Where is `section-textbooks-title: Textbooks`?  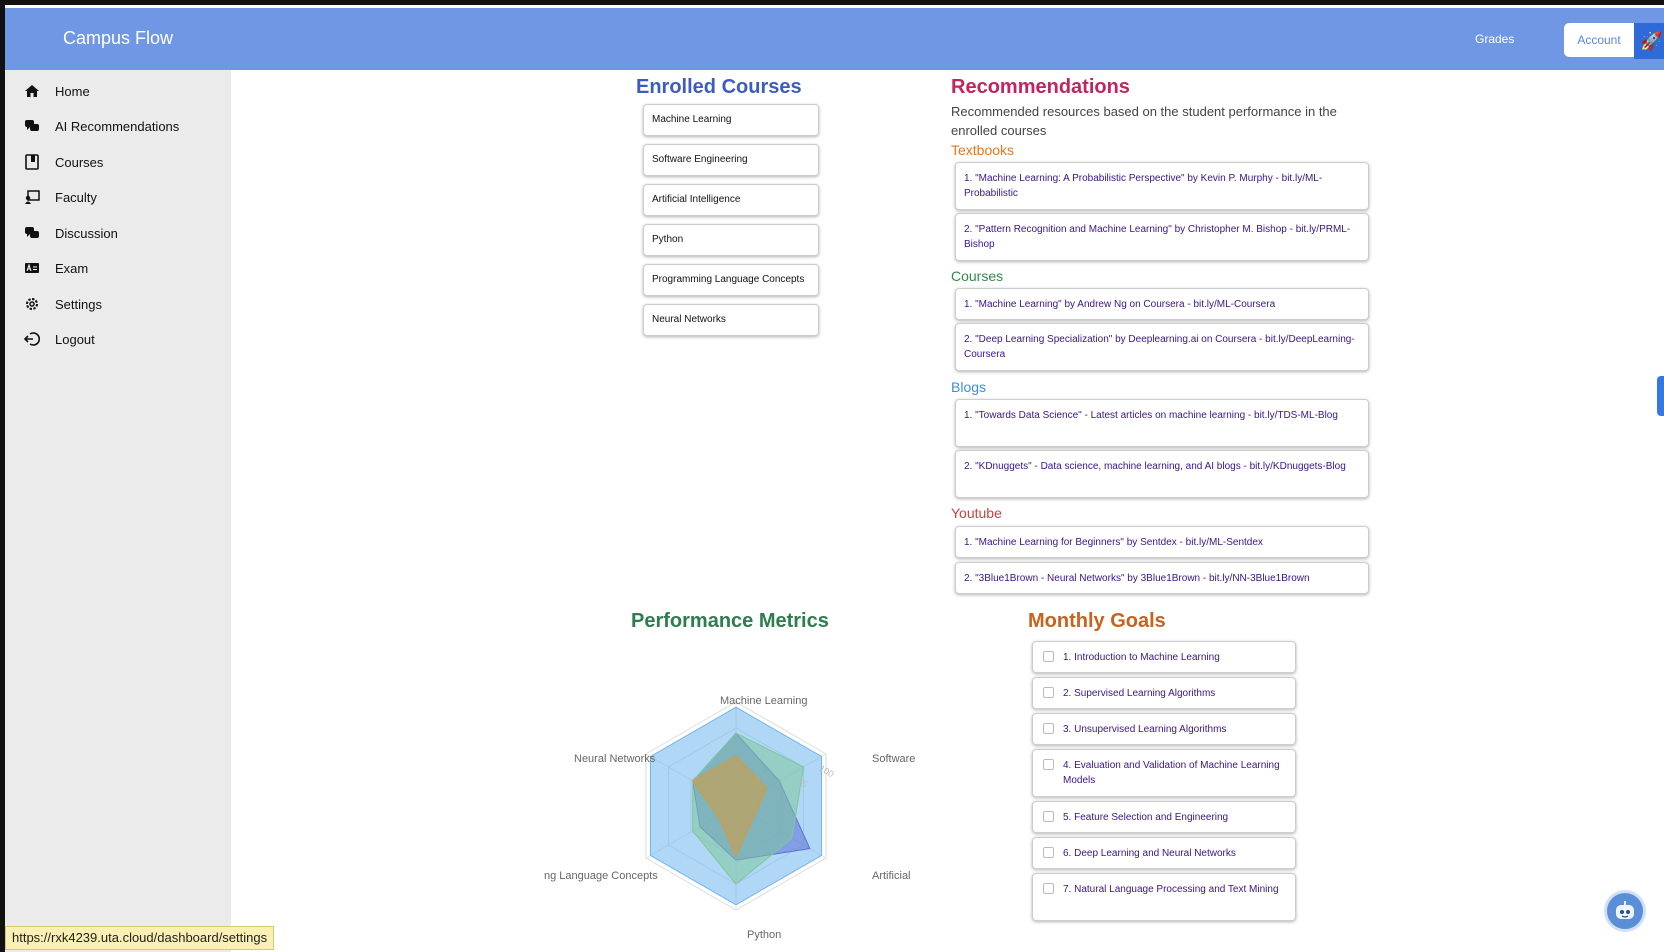 section-textbooks-title: Textbooks is located at coordinates (983, 150).